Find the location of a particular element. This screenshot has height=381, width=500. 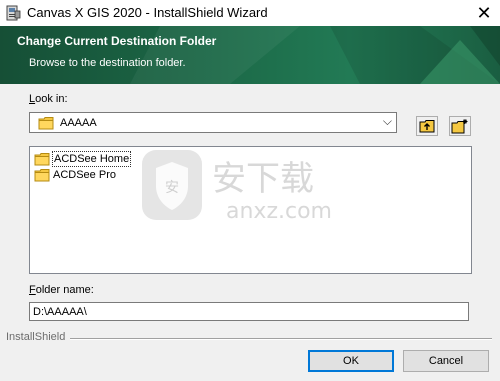

look-in-label: Look in: is located at coordinates (48, 99).